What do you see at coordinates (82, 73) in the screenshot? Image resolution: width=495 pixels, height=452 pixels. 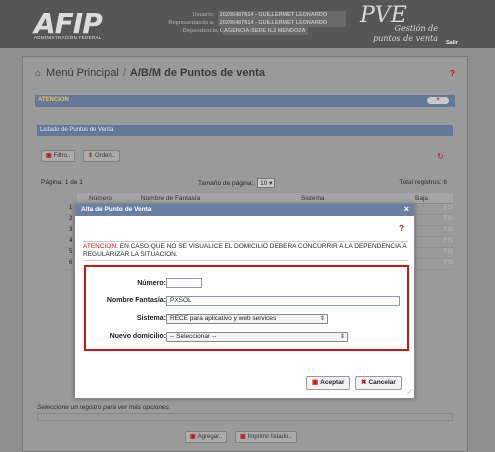 I see `breadcrumb-home: Menú Principal` at bounding box center [82, 73].